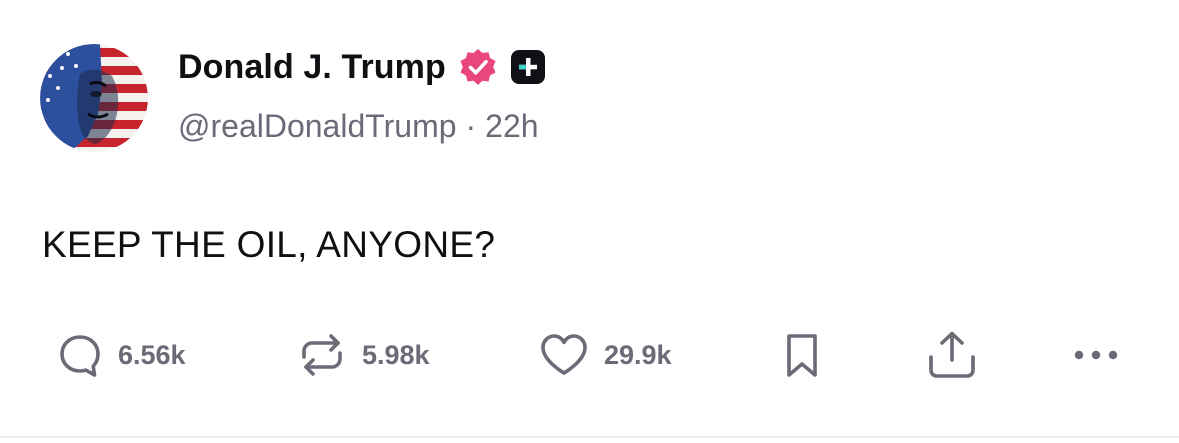  I want to click on more-dots-icon, so click(1096, 355).